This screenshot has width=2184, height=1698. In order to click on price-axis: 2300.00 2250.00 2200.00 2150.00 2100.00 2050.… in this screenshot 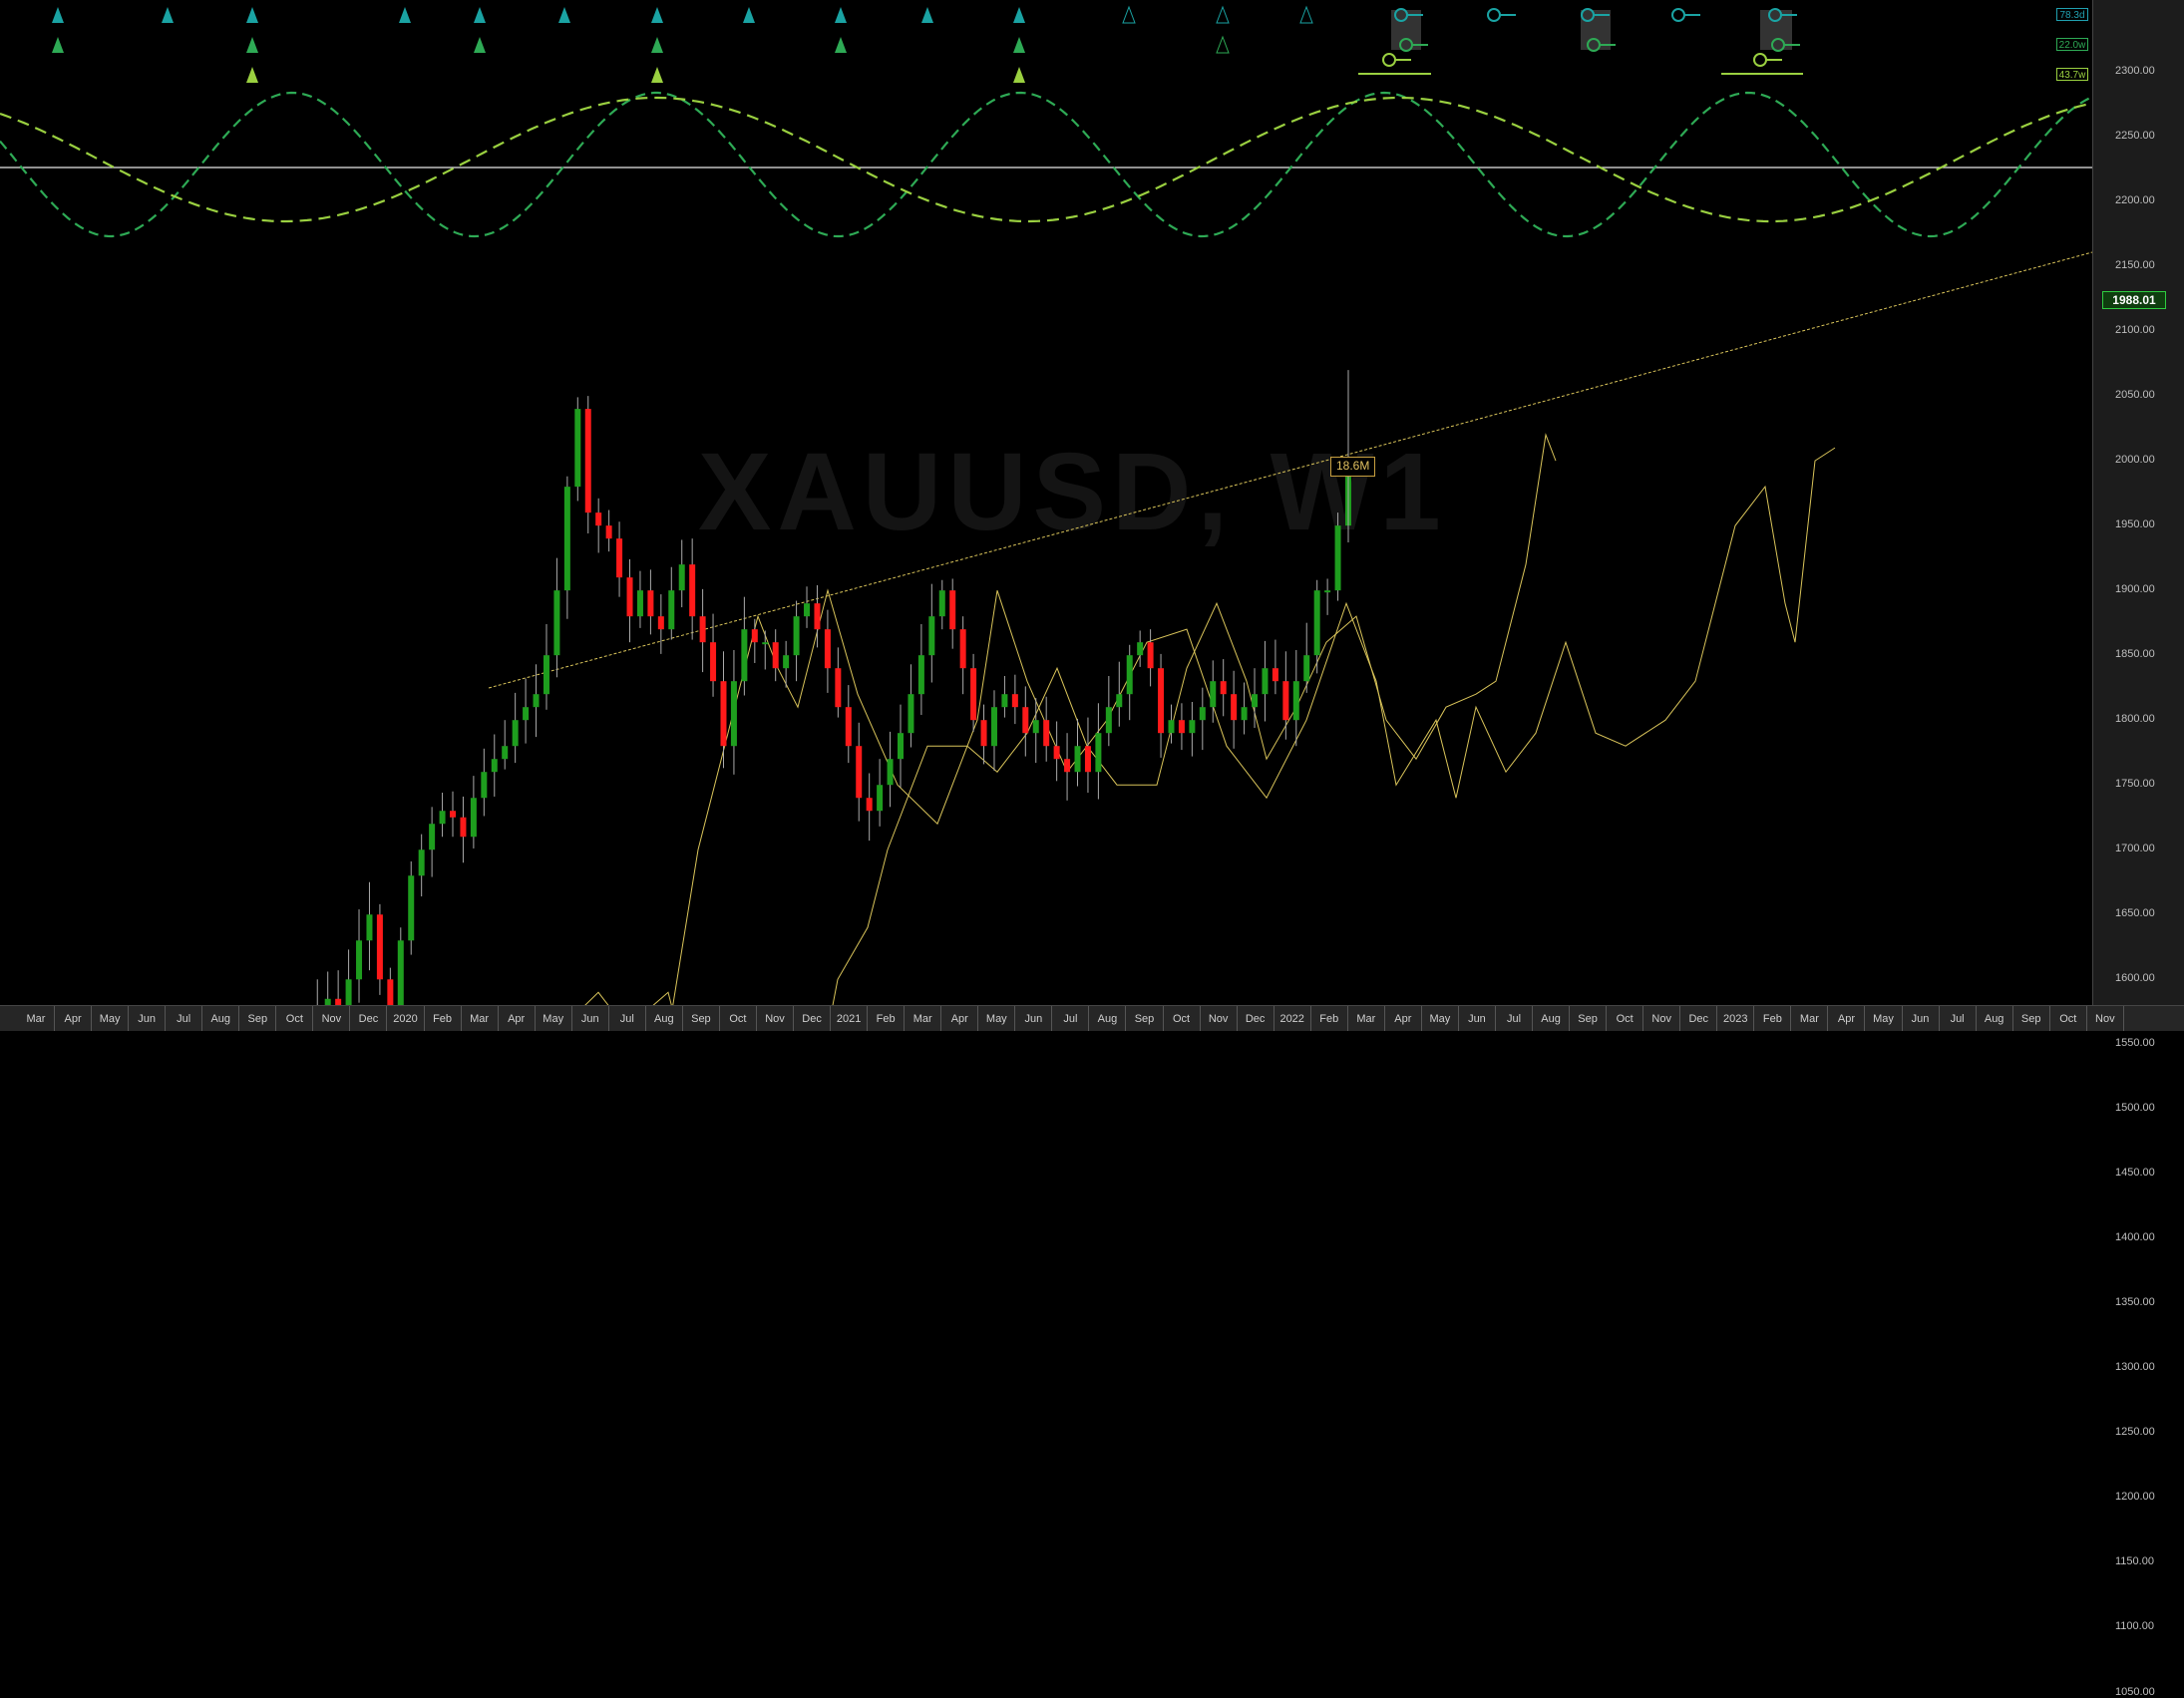, I will do `click(2138, 849)`.